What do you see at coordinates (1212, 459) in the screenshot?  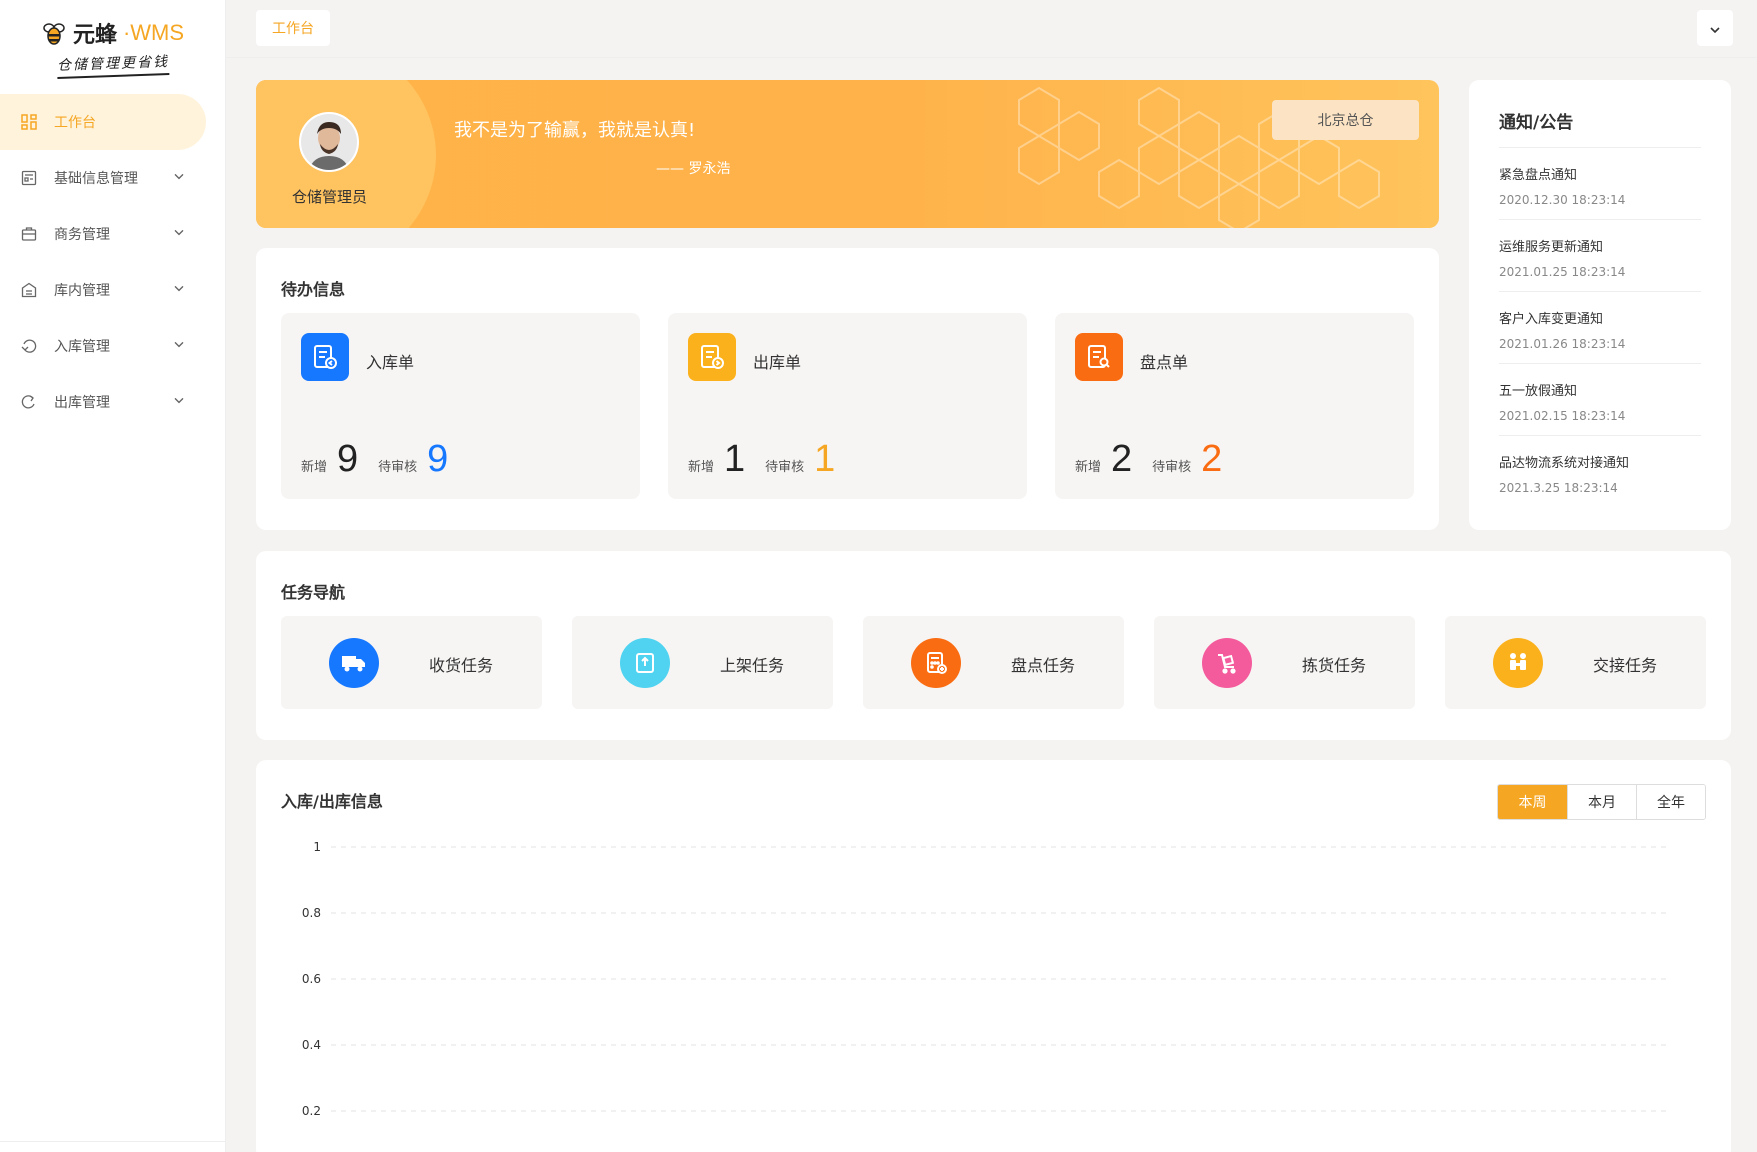 I see `pending-count: 2` at bounding box center [1212, 459].